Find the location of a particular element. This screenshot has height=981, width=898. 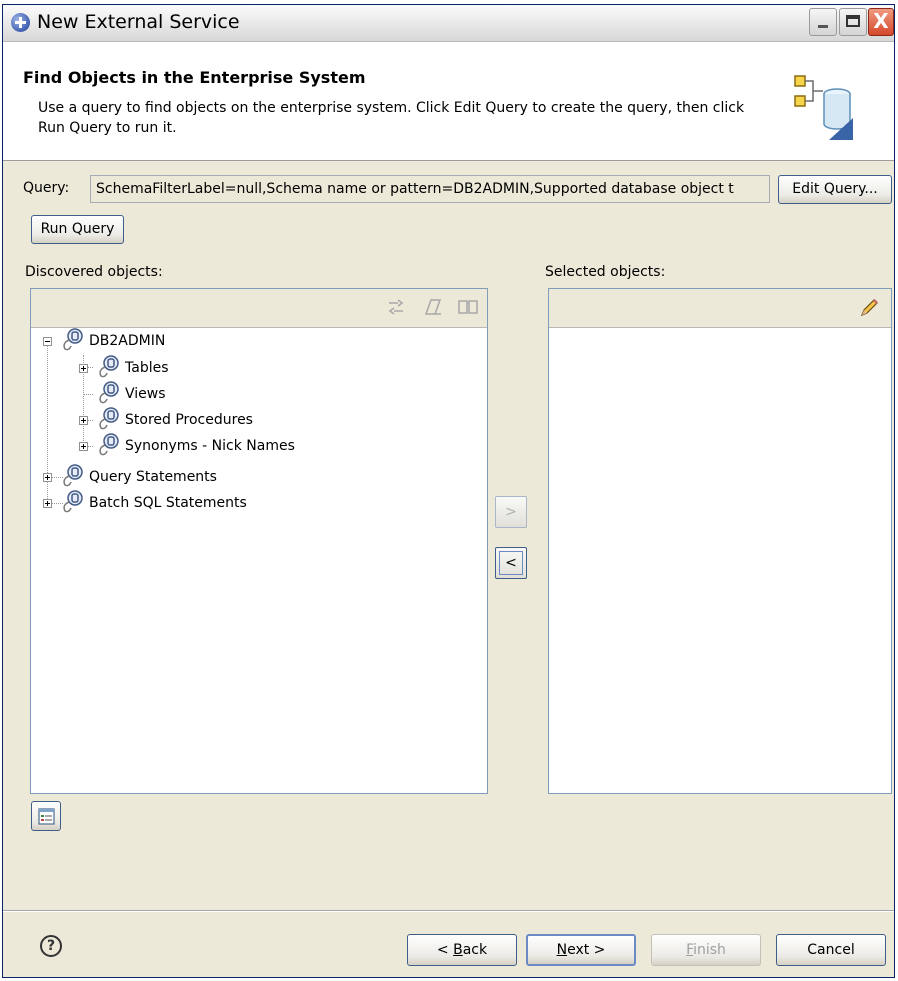

close-button: X is located at coordinates (881, 22).